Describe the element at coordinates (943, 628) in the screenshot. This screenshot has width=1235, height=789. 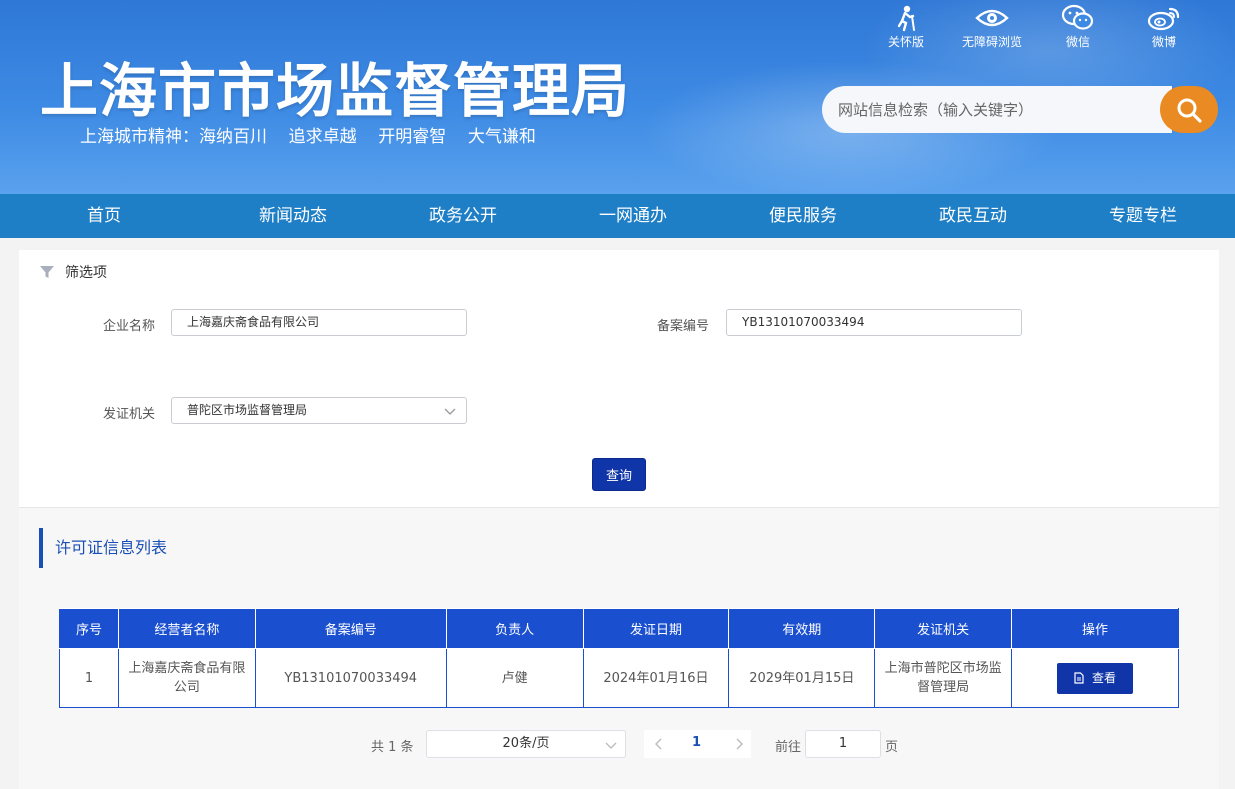
I see `column-header-authority: 发证机关` at that location.